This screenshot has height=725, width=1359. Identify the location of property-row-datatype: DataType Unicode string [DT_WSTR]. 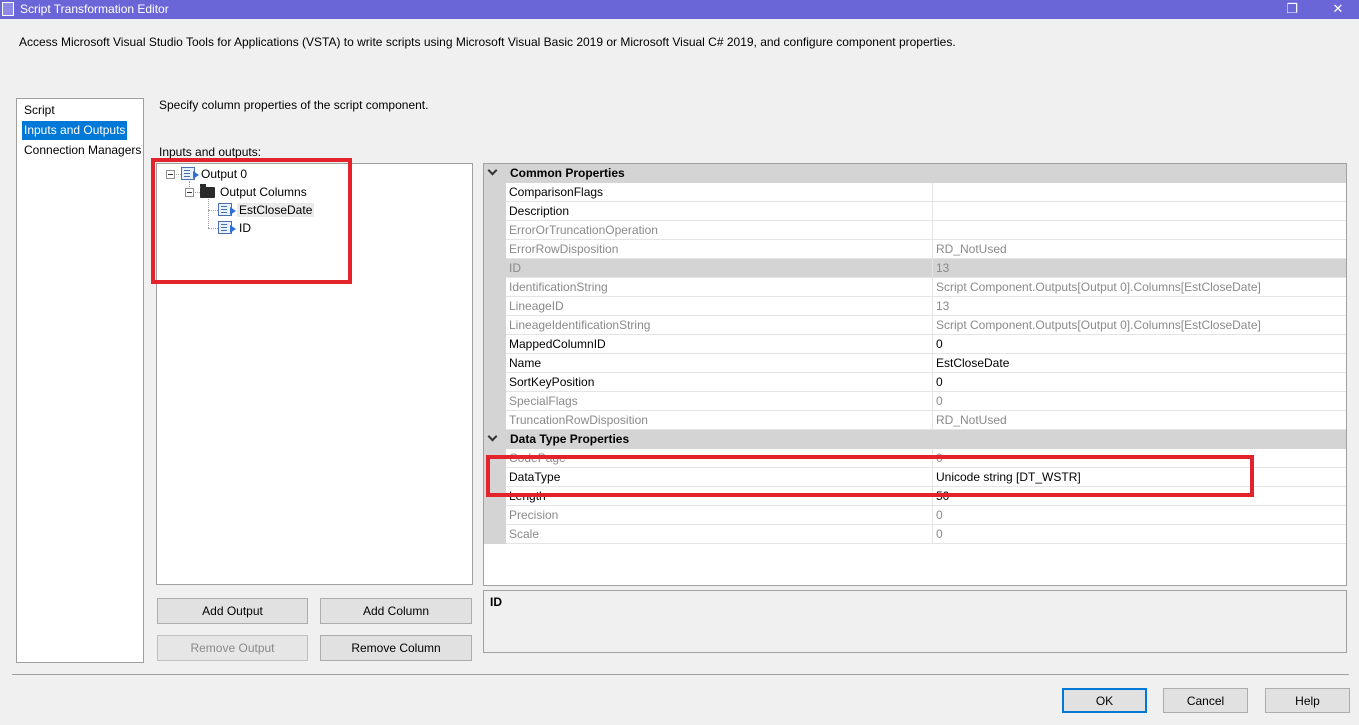
(915, 477).